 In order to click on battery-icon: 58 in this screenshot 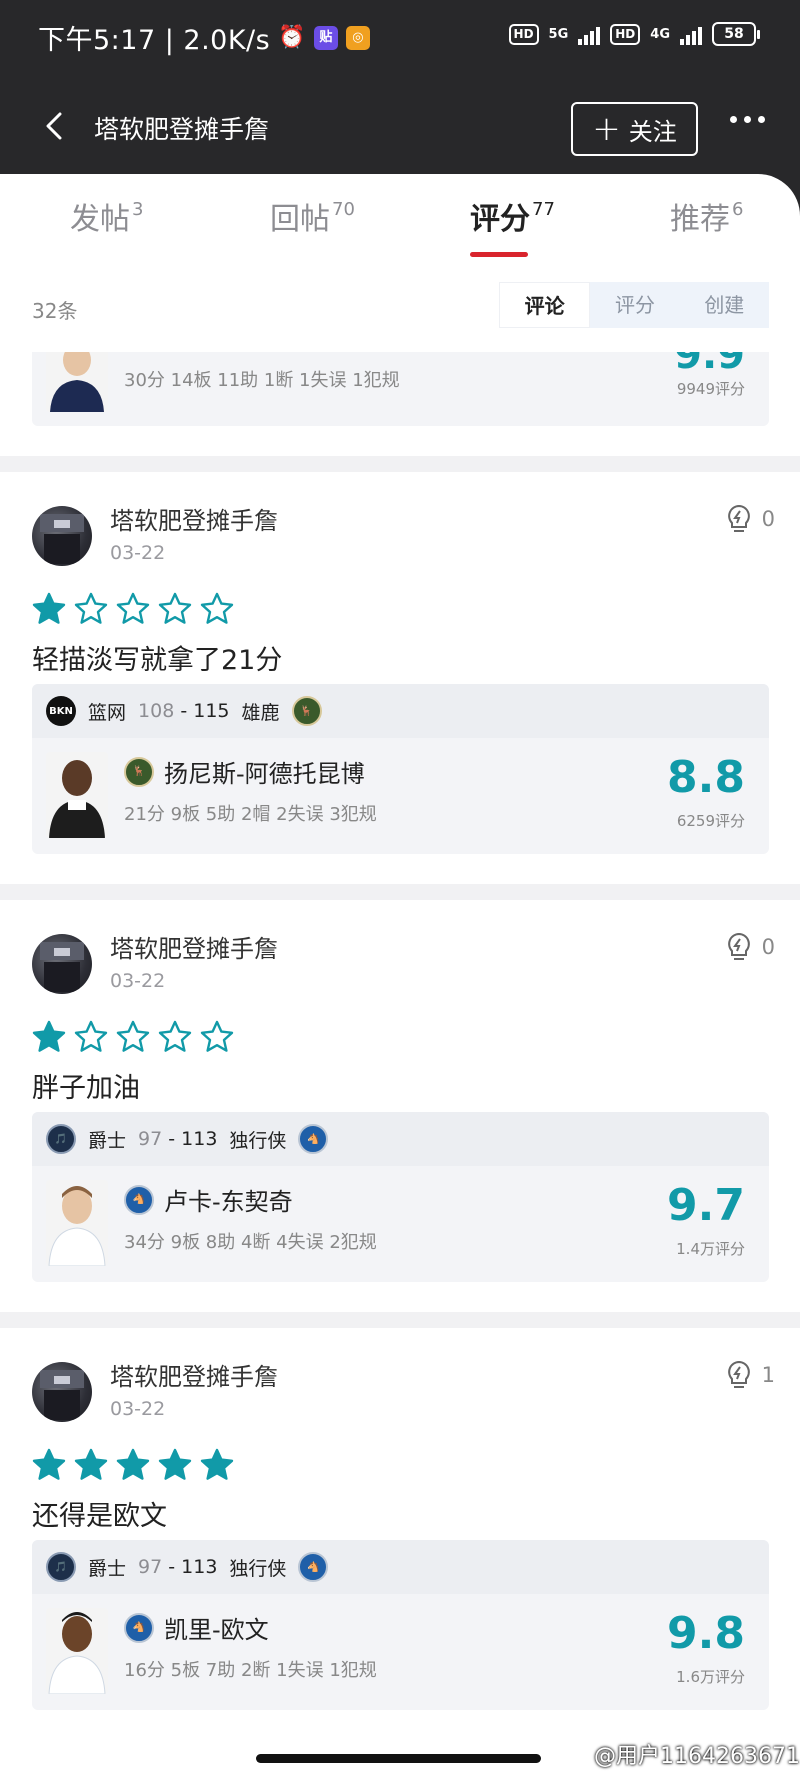, I will do `click(736, 34)`.